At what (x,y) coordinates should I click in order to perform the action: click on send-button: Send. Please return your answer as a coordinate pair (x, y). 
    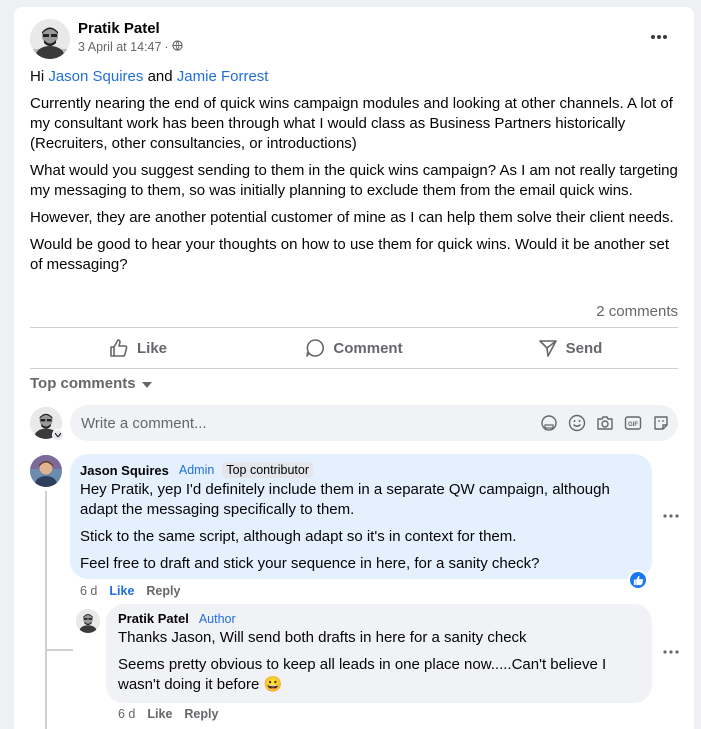
    Looking at the image, I should click on (570, 348).